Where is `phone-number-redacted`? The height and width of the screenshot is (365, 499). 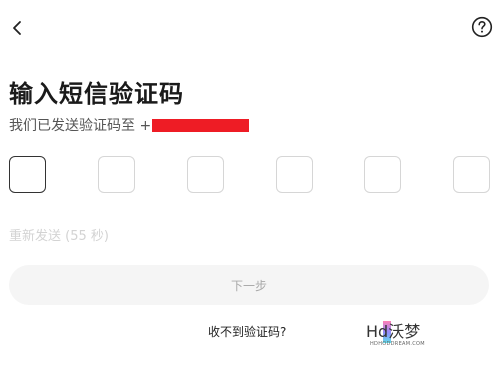
phone-number-redacted is located at coordinates (201, 125).